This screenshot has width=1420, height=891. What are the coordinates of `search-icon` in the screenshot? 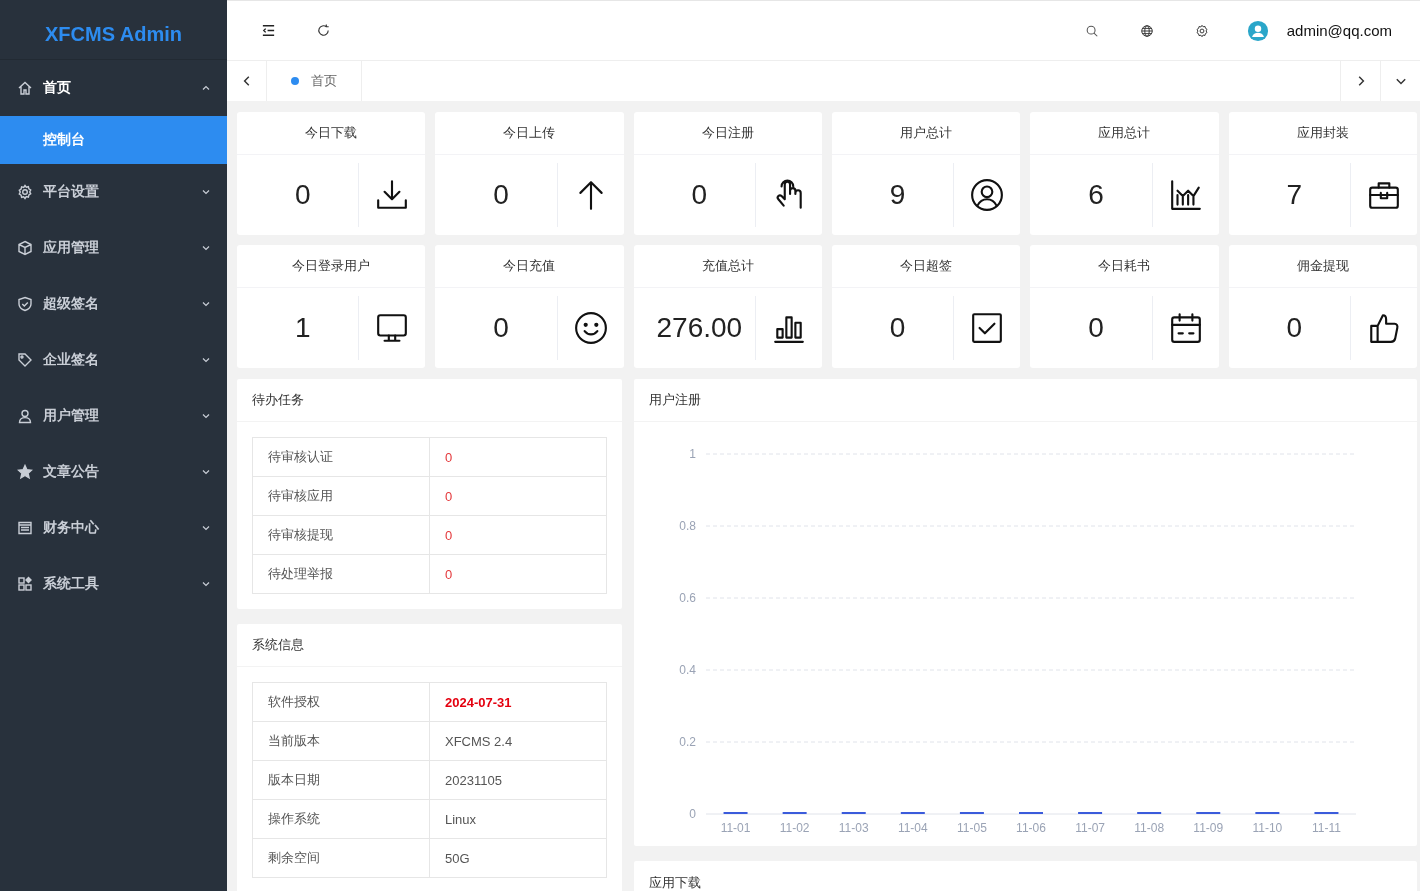 It's located at (1091, 30).